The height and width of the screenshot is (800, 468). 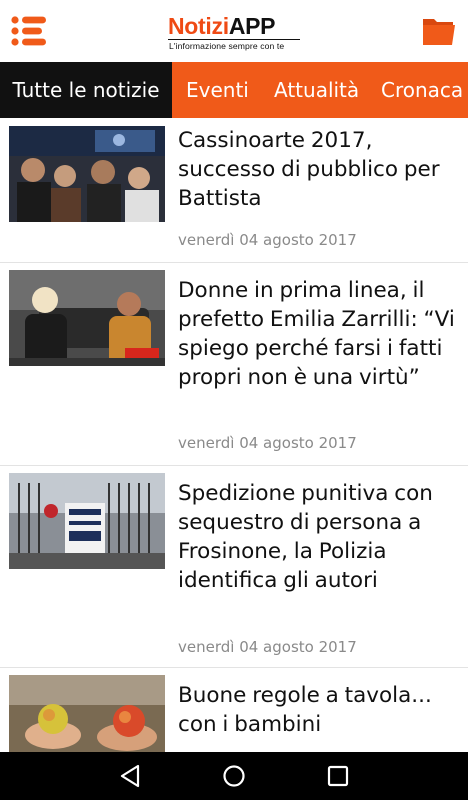 What do you see at coordinates (422, 90) in the screenshot?
I see `tab-cronaca: Cronaca` at bounding box center [422, 90].